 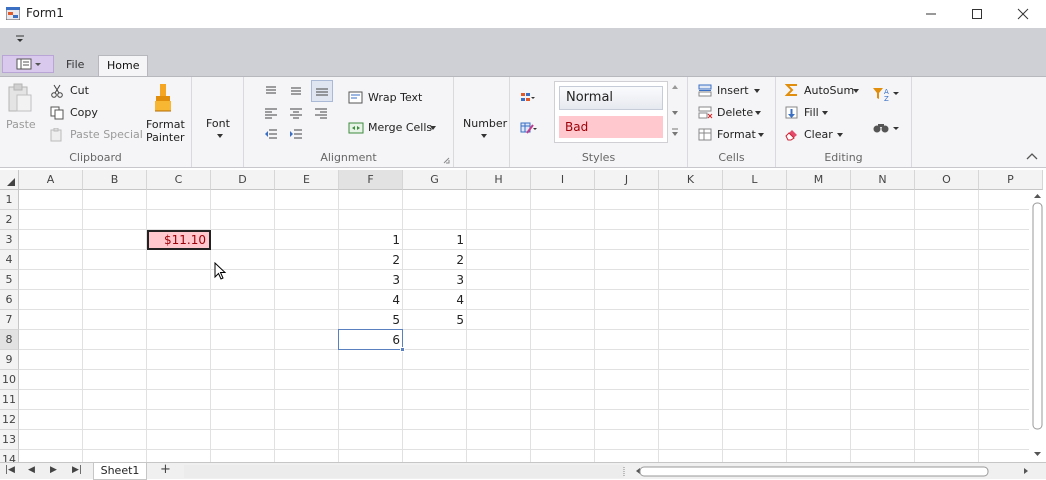 I want to click on align-top-icon, so click(x=271, y=91).